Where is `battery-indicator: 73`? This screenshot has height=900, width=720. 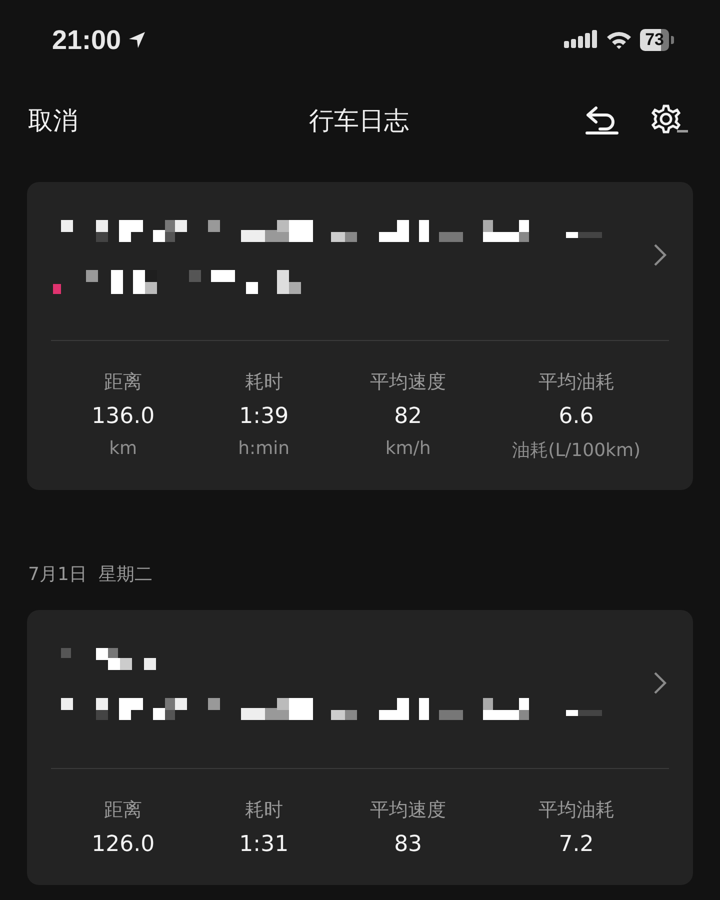 battery-indicator: 73 is located at coordinates (657, 40).